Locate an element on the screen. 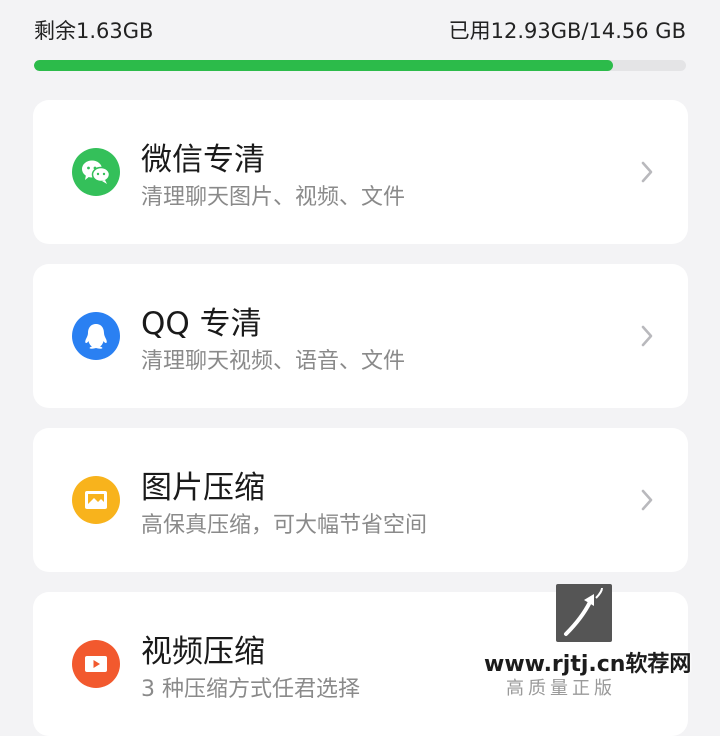 The height and width of the screenshot is (736, 720). wechat-icon is located at coordinates (96, 172).